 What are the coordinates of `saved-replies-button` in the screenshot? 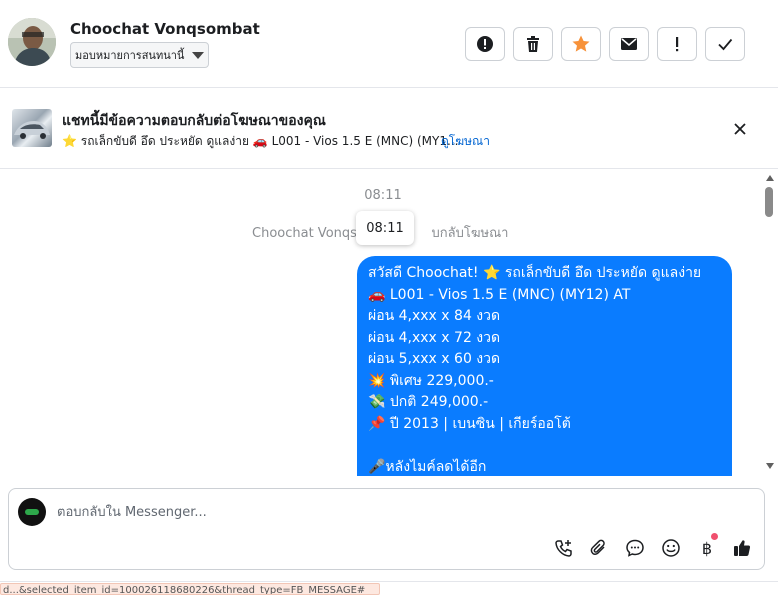 It's located at (635, 548).